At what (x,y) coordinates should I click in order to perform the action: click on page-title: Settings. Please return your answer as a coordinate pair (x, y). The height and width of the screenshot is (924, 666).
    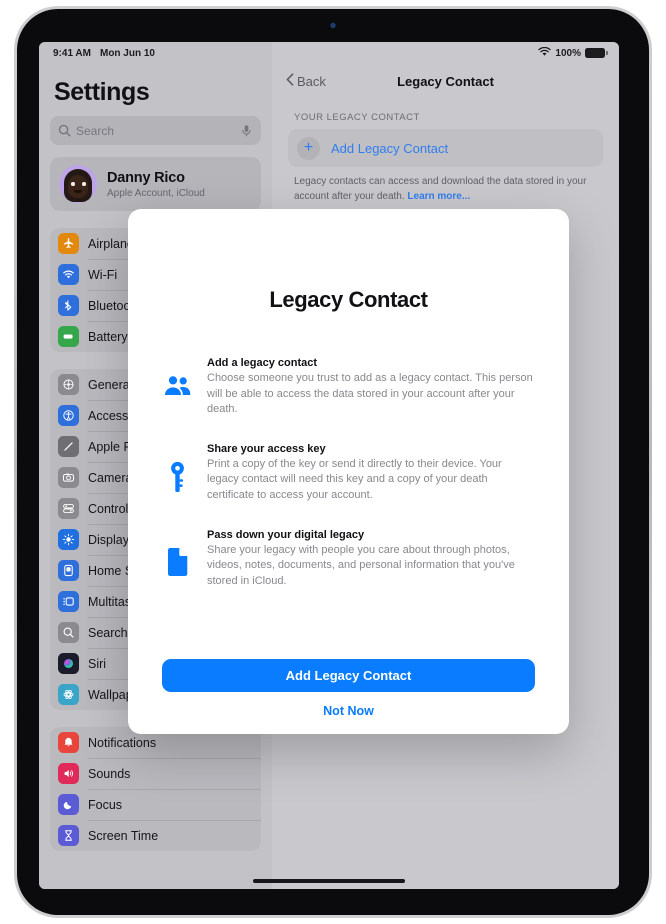
    Looking at the image, I should click on (102, 92).